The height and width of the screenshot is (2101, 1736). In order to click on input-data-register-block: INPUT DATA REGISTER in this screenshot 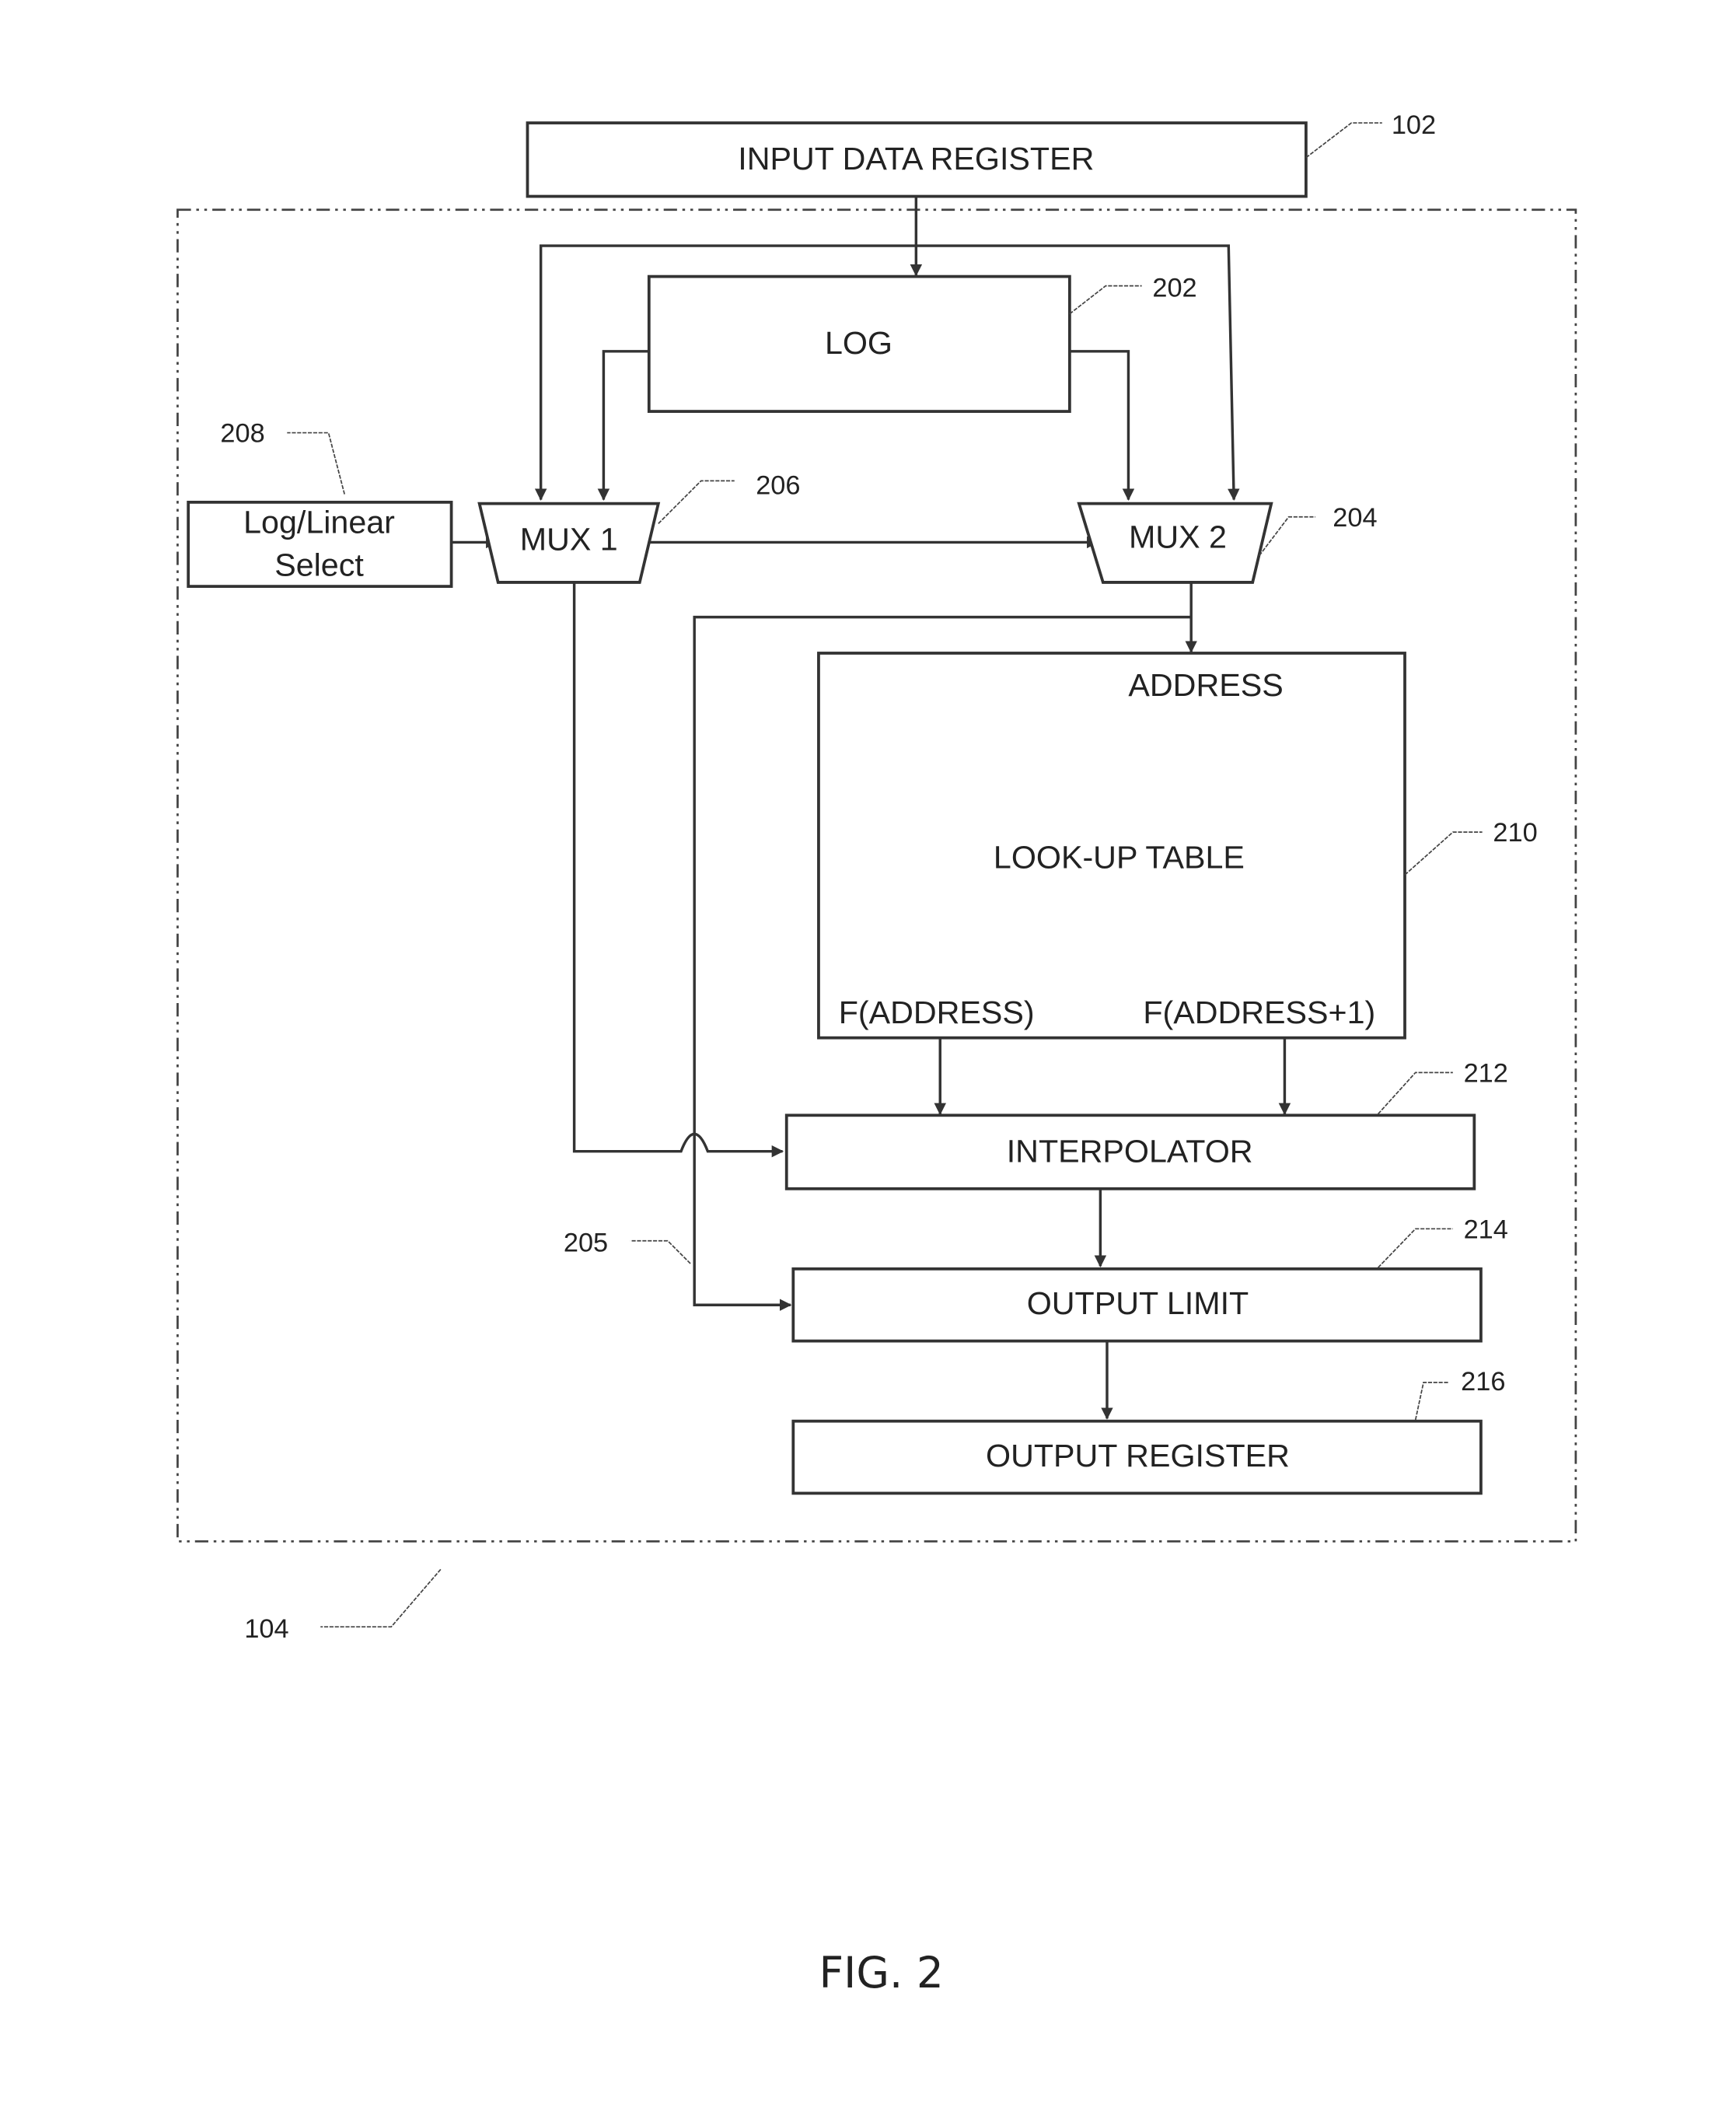, I will do `click(917, 159)`.